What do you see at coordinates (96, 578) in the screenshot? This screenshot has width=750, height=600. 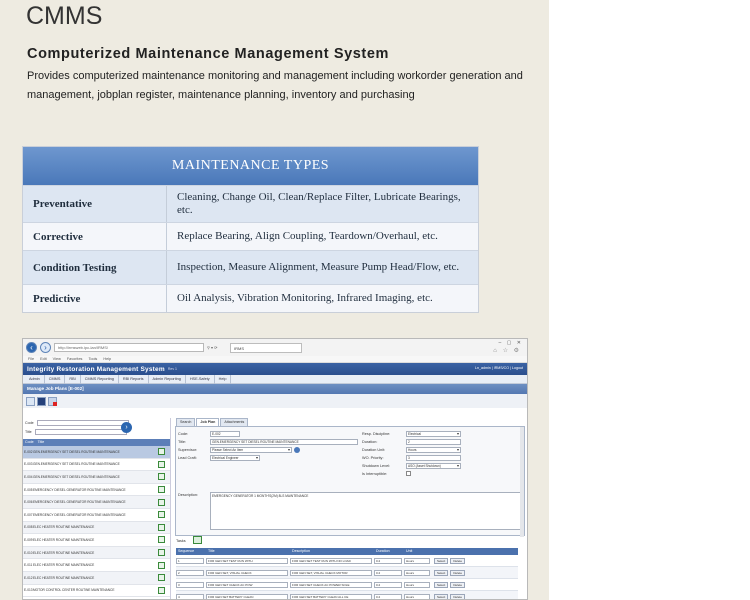 I see `job-plan-list-row: E-012 ELEC HEATER ROUTINE MAINTENANCE` at bounding box center [96, 578].